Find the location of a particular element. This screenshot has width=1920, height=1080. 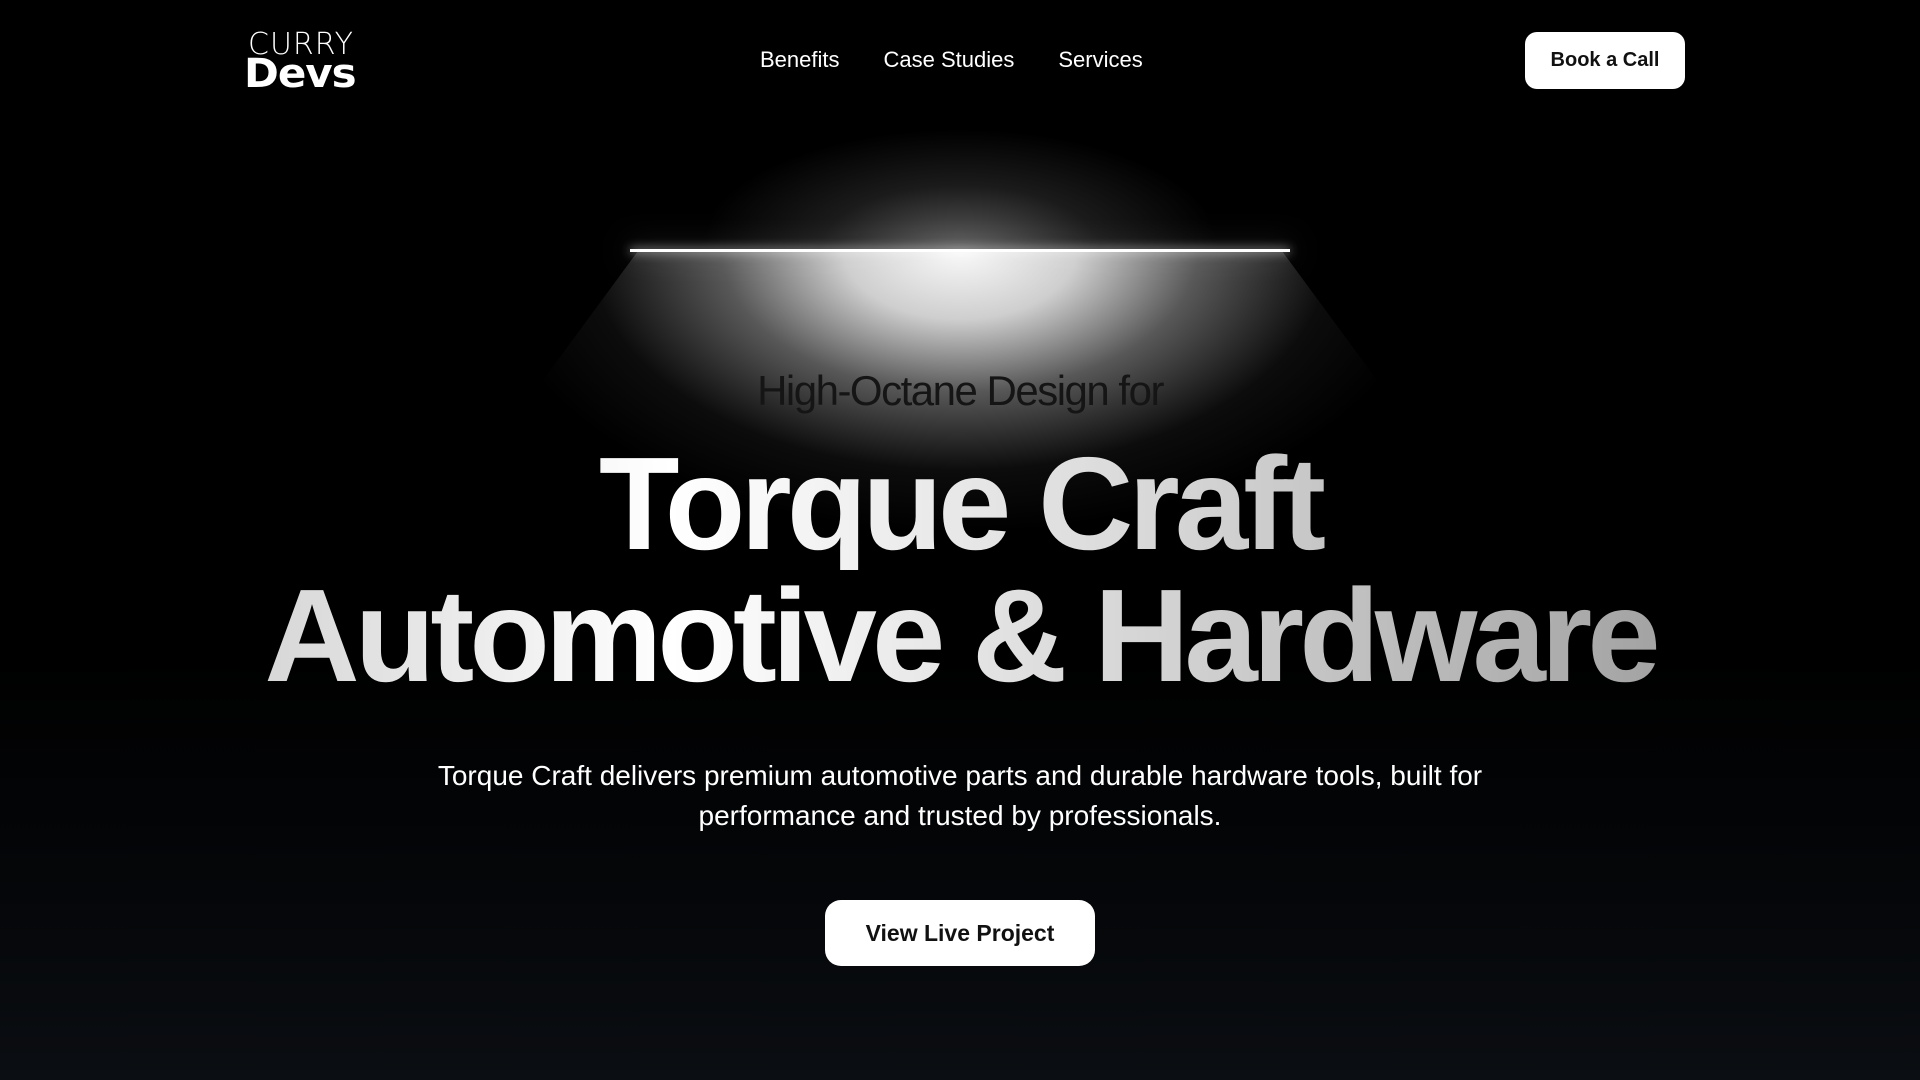

view-live-project-button: View Live Project is located at coordinates (960, 933).